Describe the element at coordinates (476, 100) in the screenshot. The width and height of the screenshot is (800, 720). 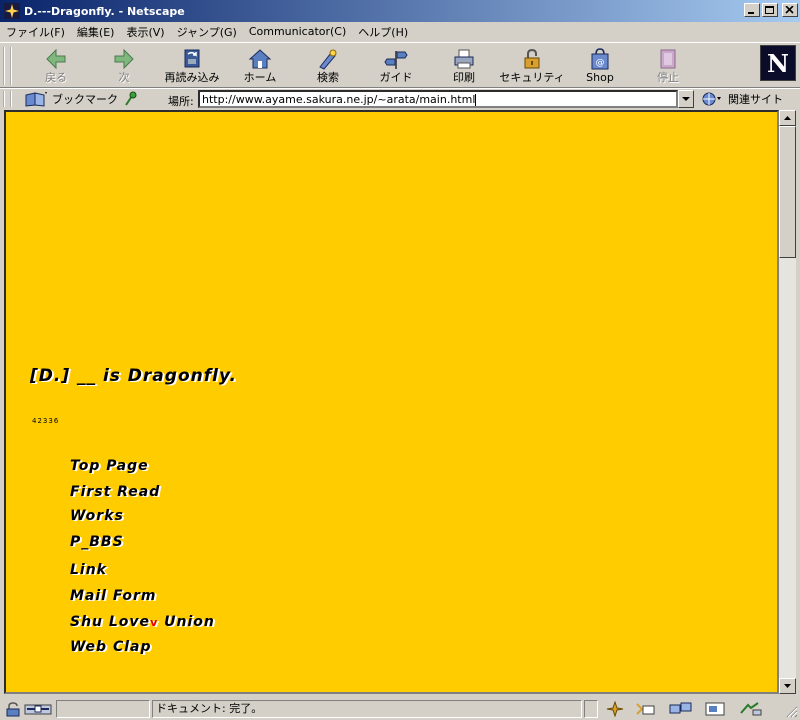
I see `text-caret` at that location.